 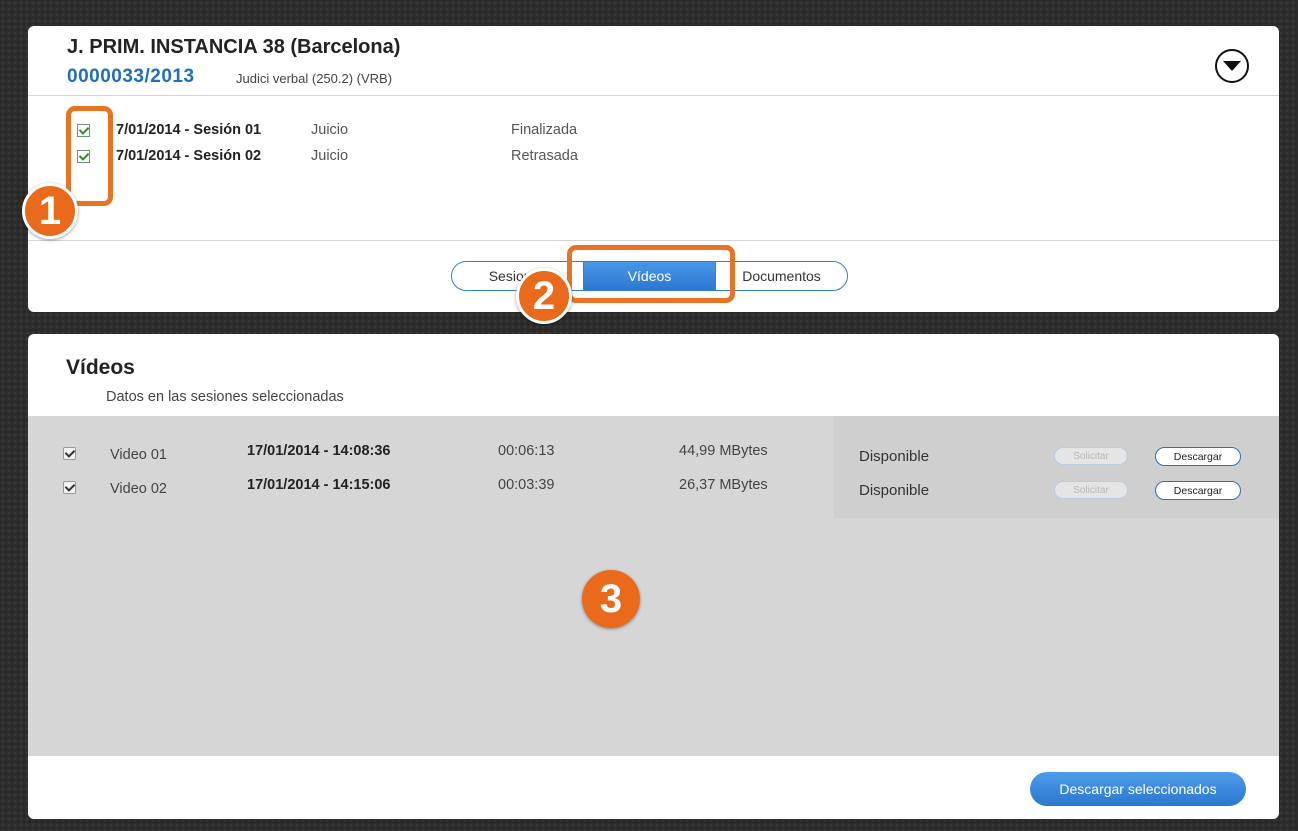 What do you see at coordinates (100, 367) in the screenshot?
I see `section-title: Vídeos` at bounding box center [100, 367].